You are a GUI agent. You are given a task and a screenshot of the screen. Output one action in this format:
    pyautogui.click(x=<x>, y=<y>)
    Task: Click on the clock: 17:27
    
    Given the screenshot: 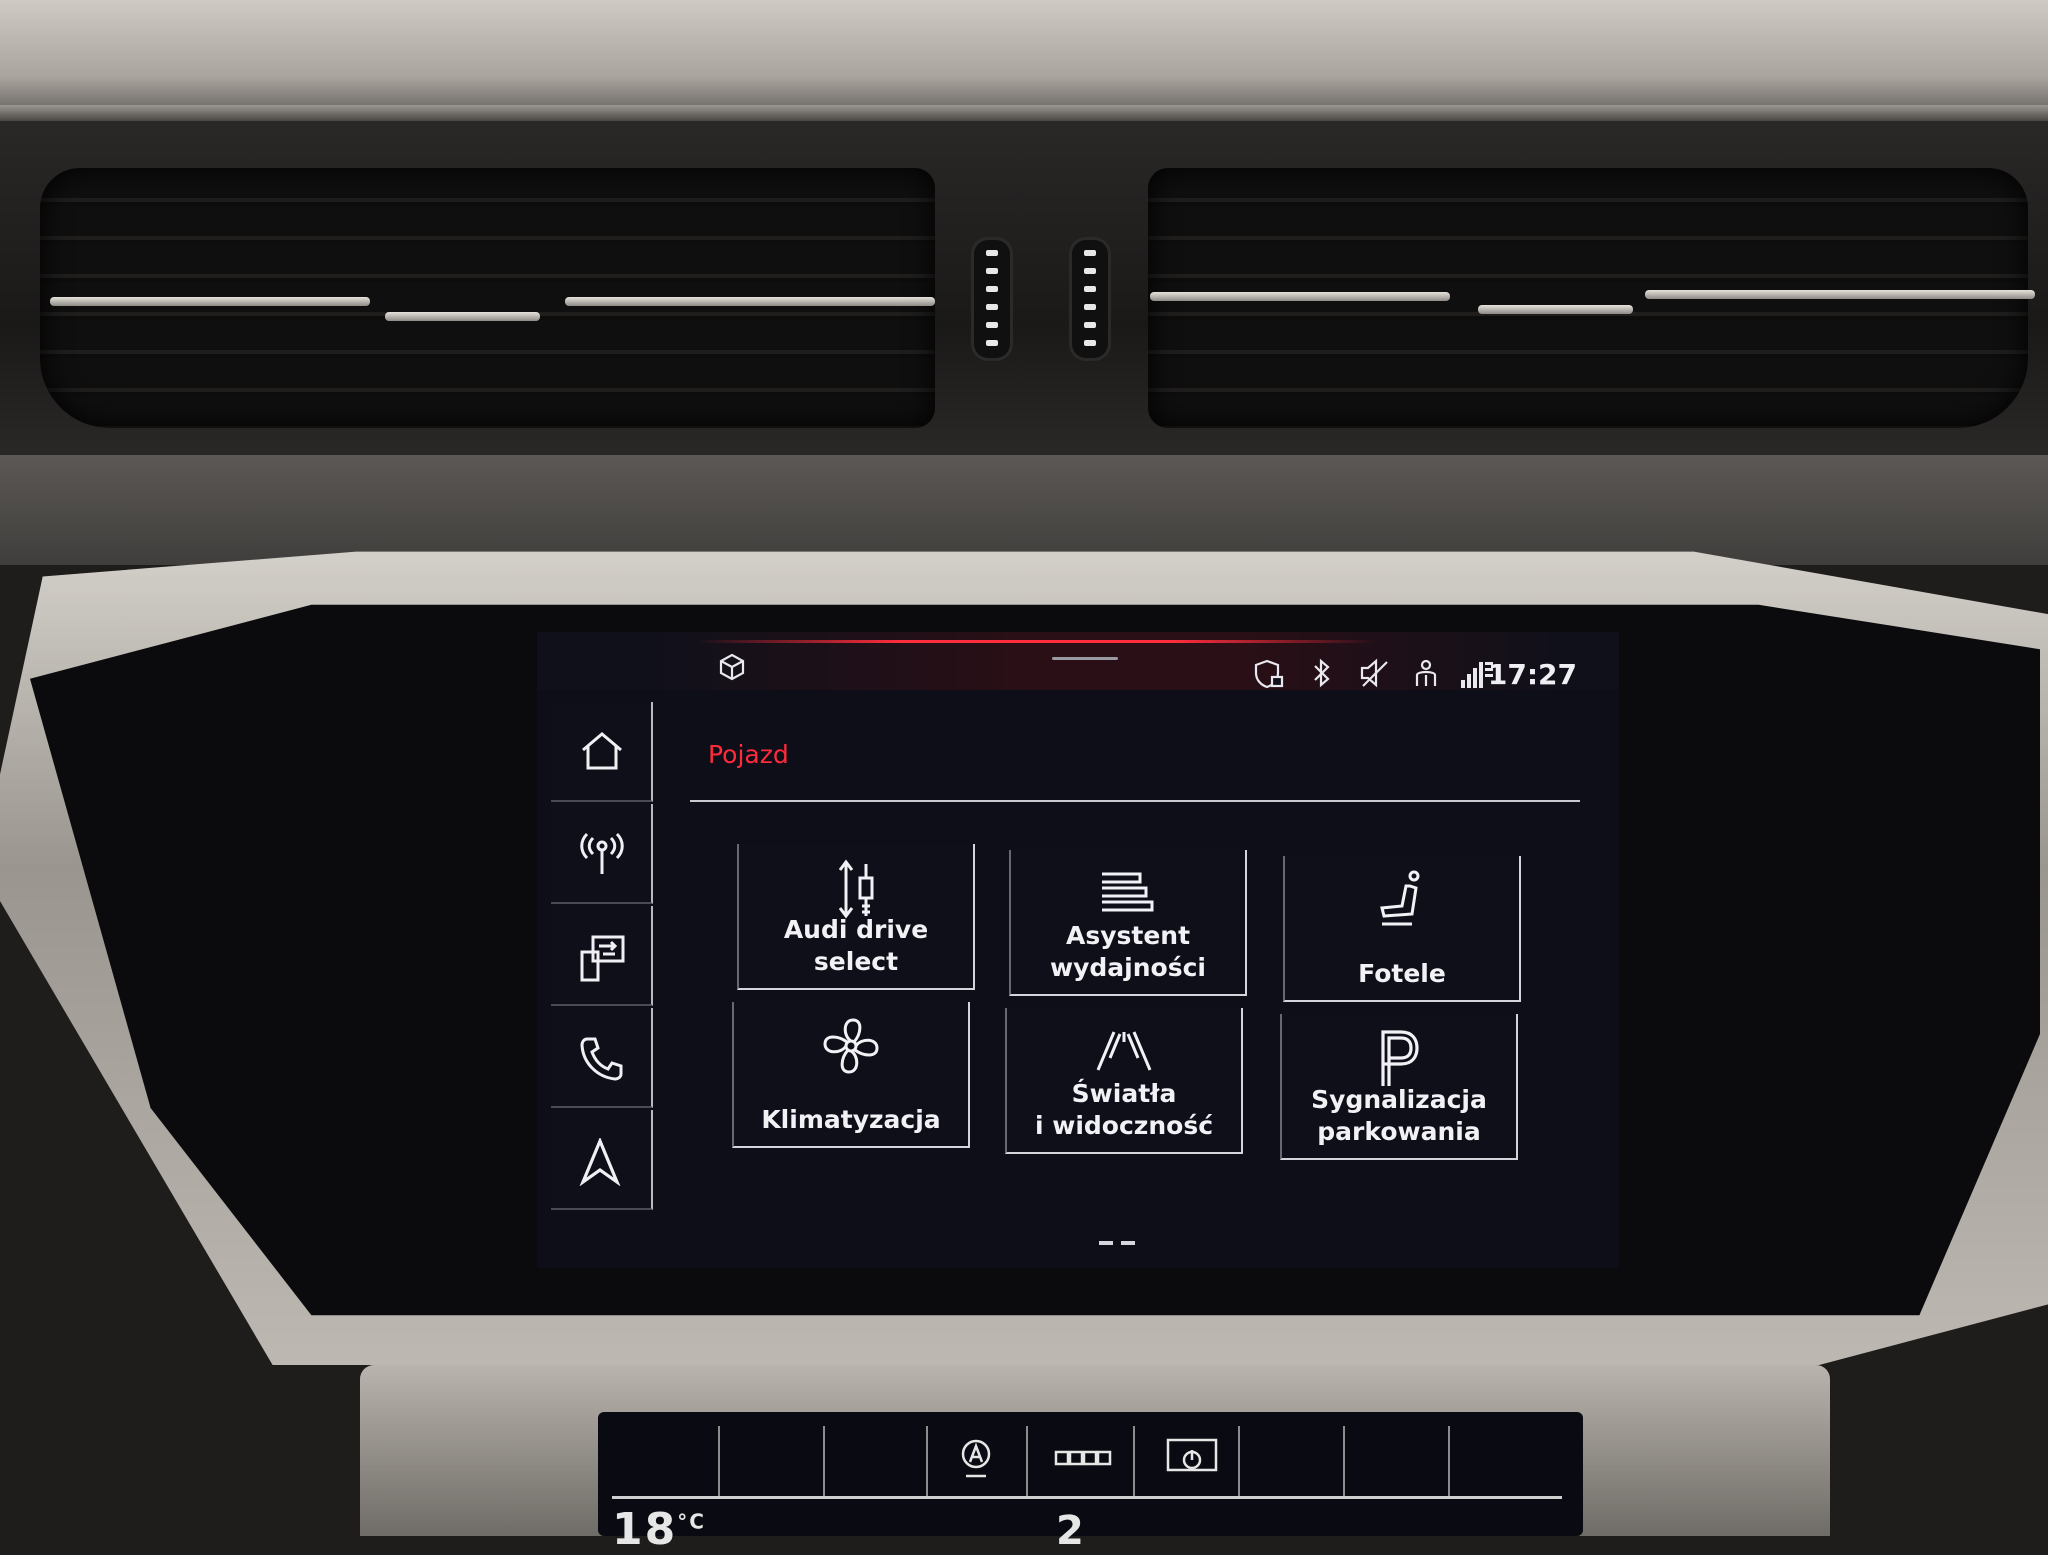 What is the action you would take?
    pyautogui.click(x=1532, y=674)
    